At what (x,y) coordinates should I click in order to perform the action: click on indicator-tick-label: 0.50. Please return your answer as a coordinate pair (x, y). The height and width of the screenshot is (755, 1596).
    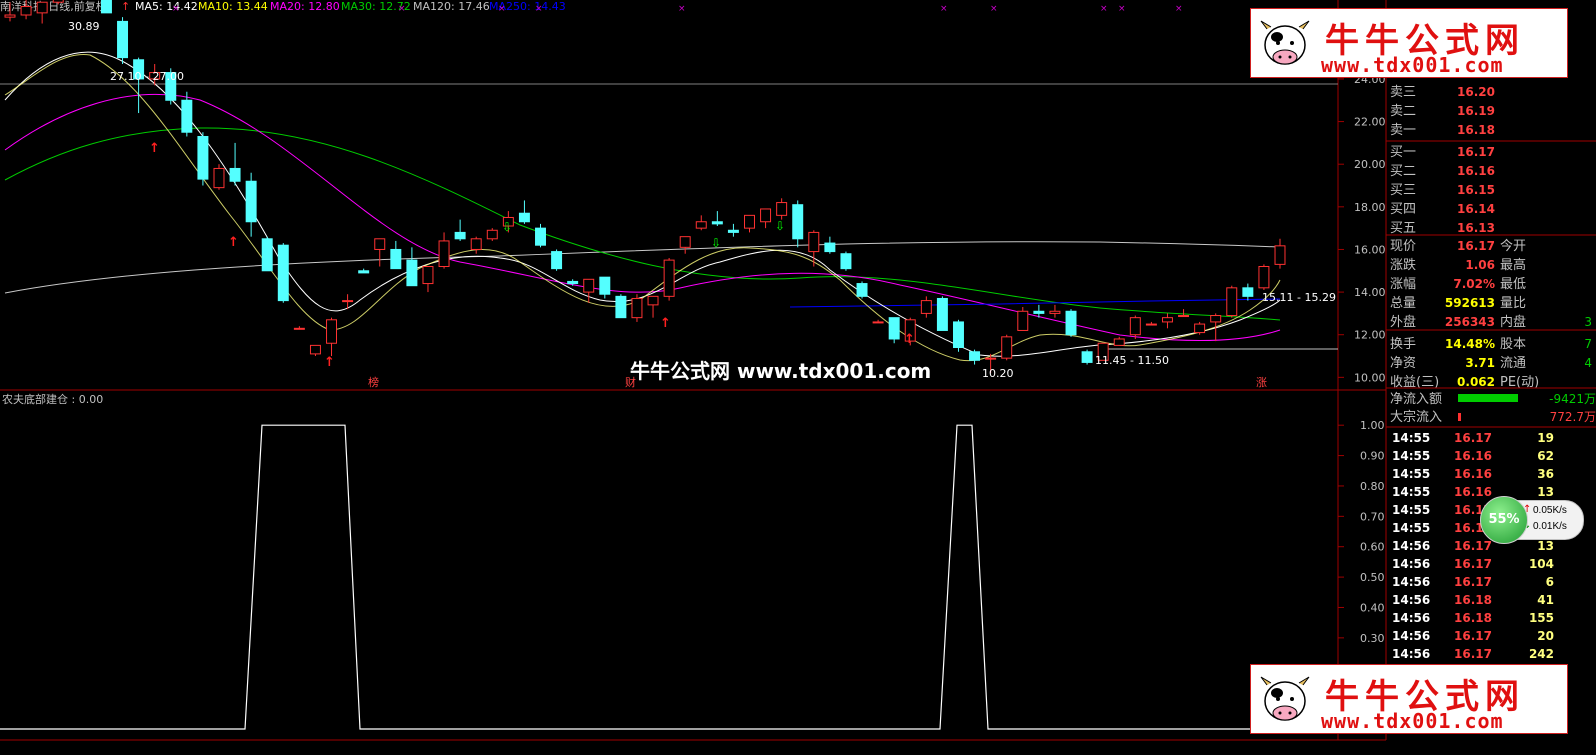
    Looking at the image, I should click on (1372, 577).